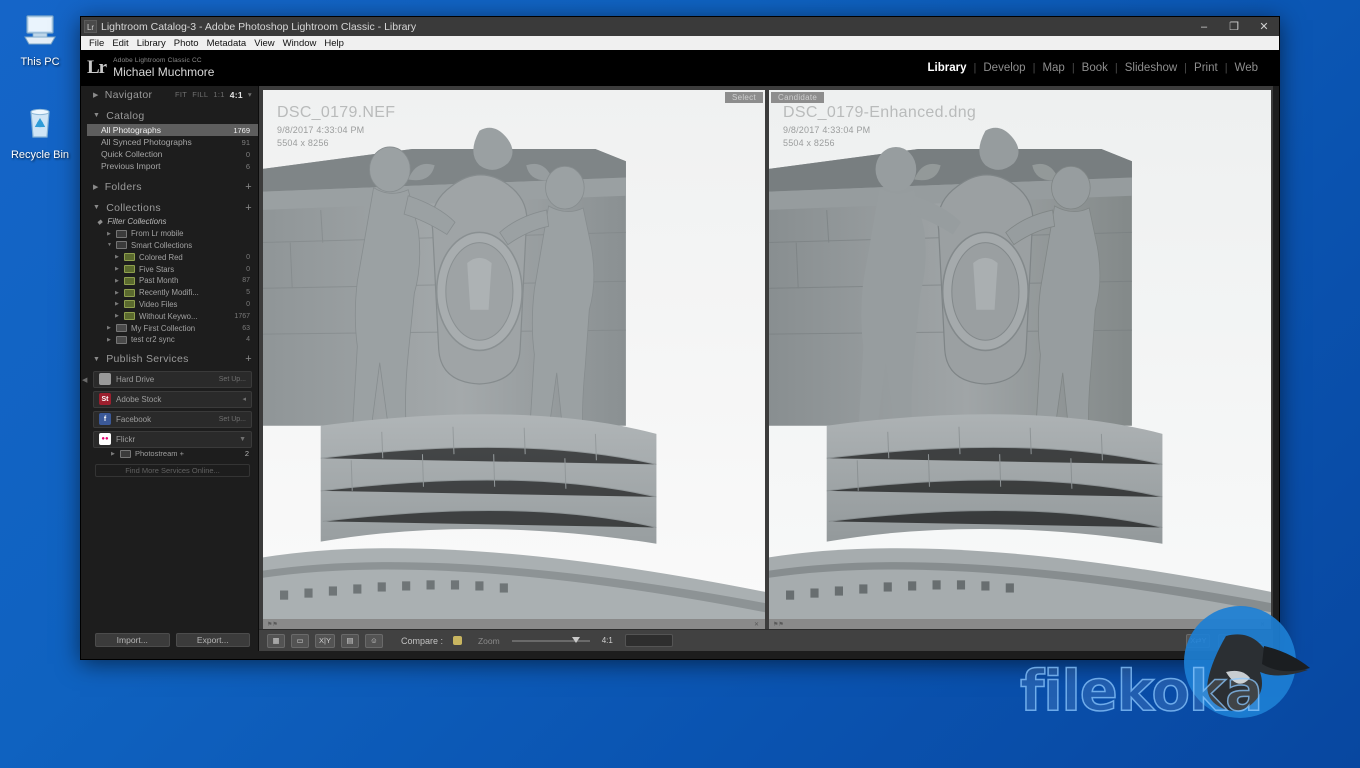  Describe the element at coordinates (798, 97) in the screenshot. I see `candidate-badge: Candidate` at that location.